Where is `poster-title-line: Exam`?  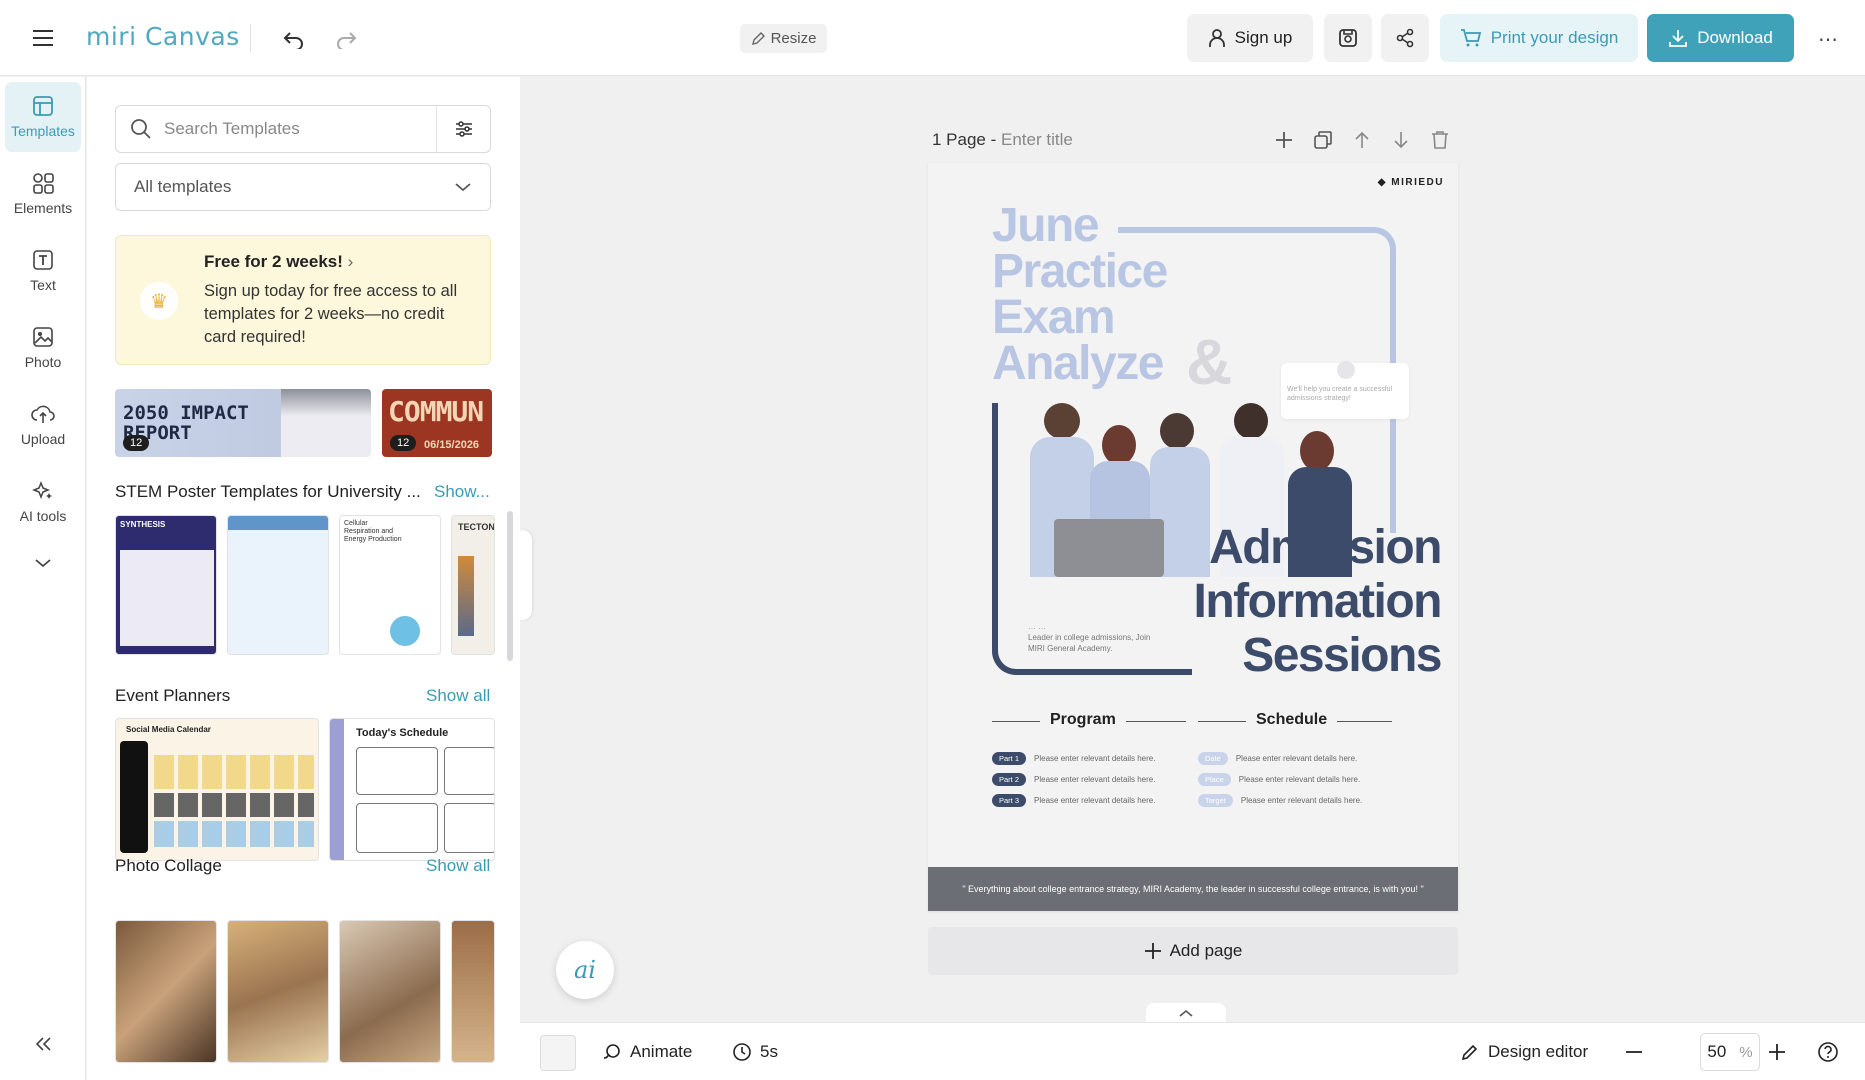
poster-title-line: Exam is located at coordinates (1054, 317).